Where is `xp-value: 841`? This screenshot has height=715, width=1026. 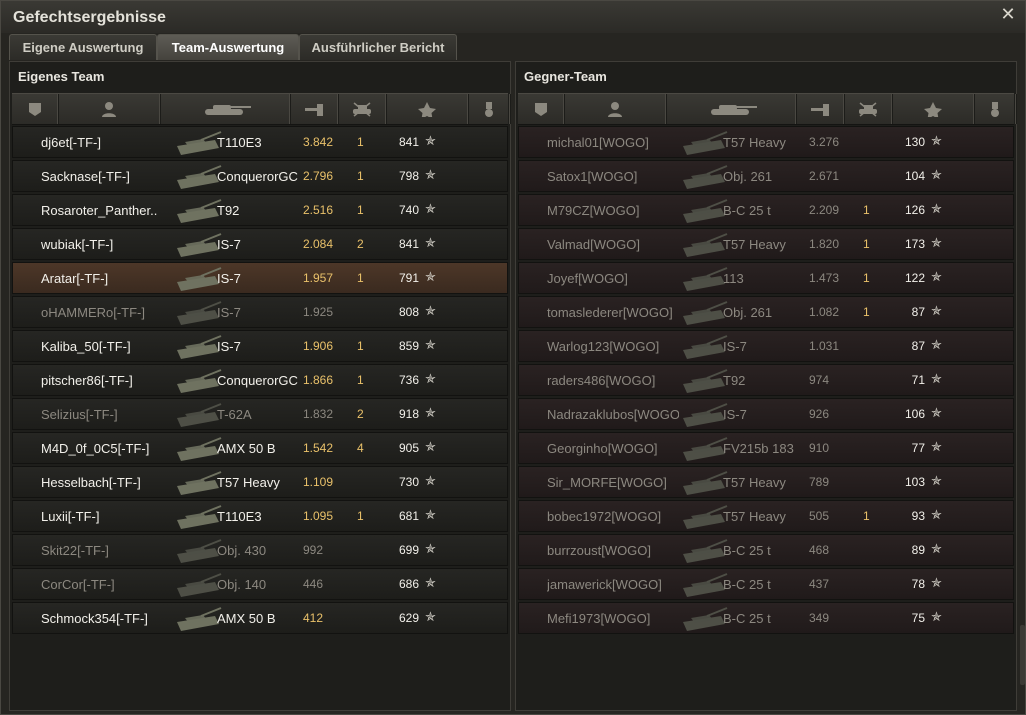
xp-value: 841 is located at coordinates (408, 244).